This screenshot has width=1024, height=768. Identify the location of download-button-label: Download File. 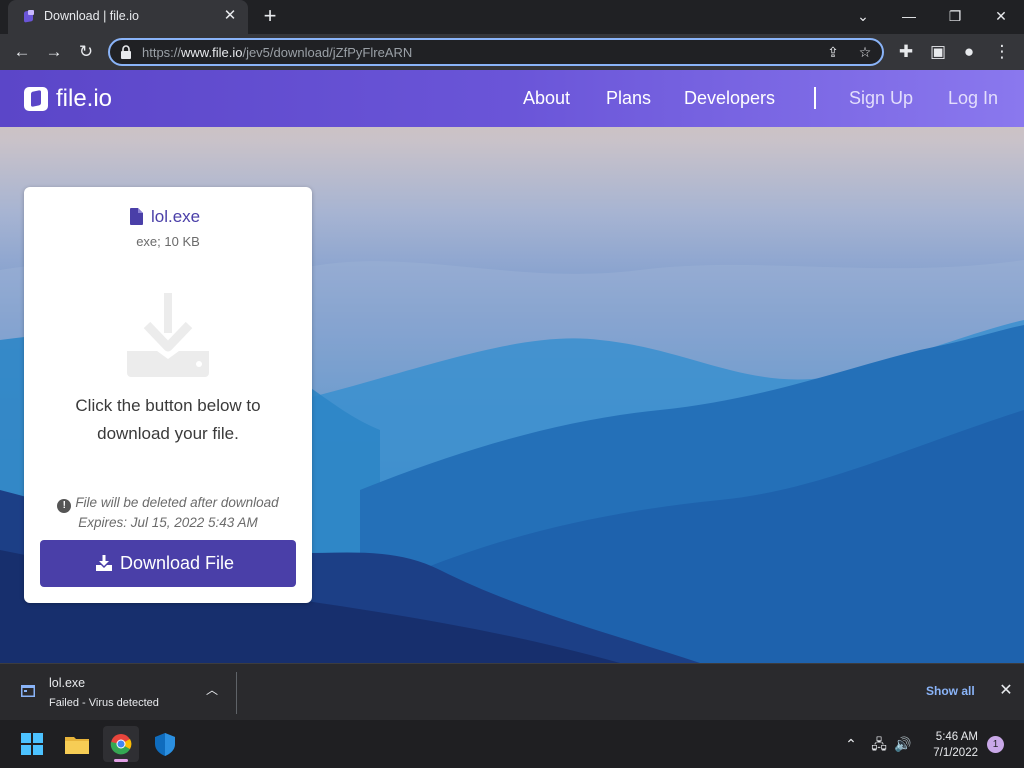
(177, 563).